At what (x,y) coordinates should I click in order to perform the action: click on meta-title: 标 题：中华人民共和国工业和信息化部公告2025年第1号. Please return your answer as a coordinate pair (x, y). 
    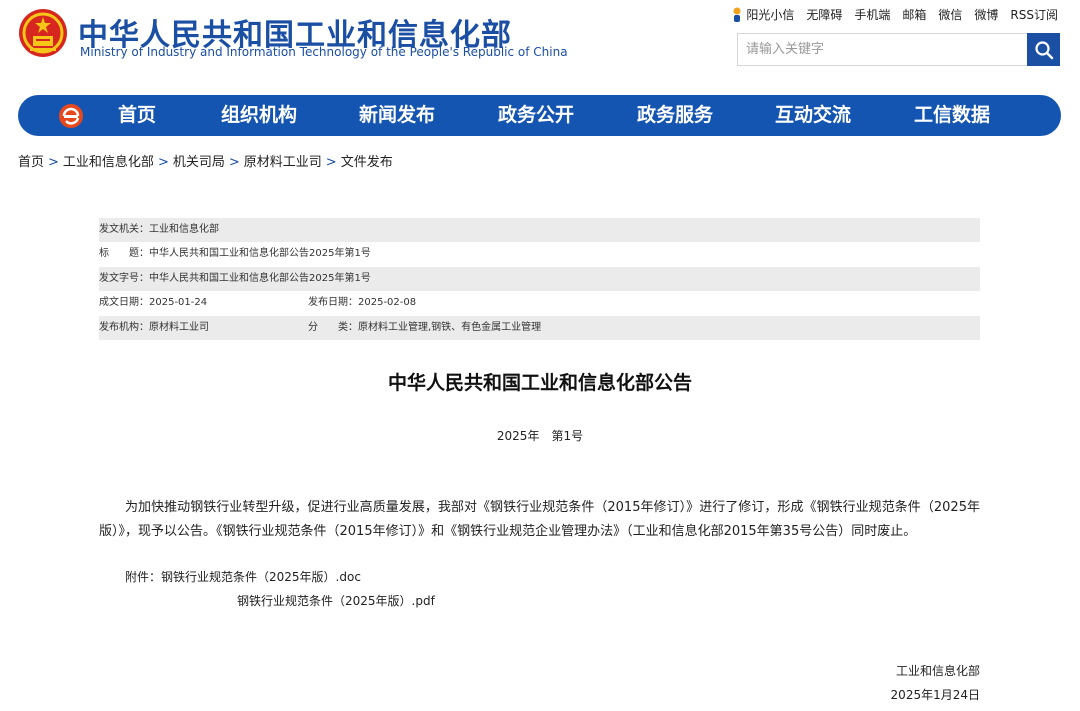
    Looking at the image, I should click on (235, 254).